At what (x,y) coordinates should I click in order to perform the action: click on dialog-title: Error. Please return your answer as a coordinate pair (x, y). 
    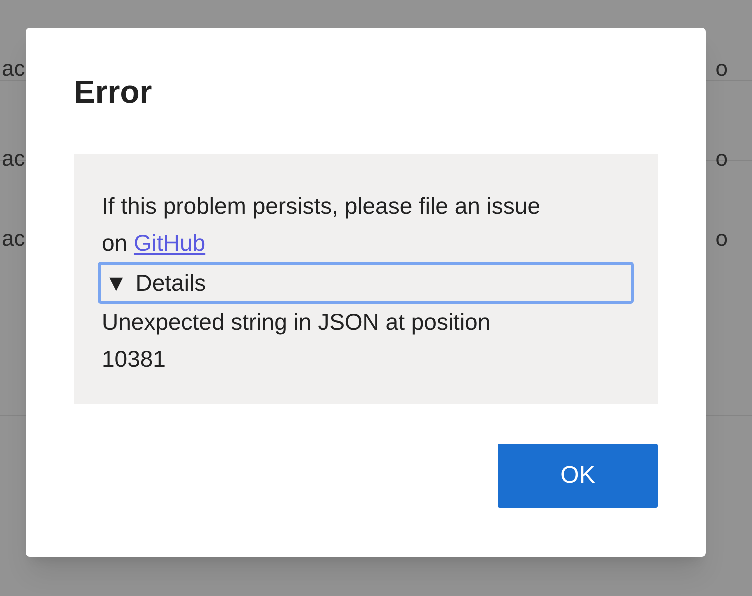
    Looking at the image, I should click on (114, 92).